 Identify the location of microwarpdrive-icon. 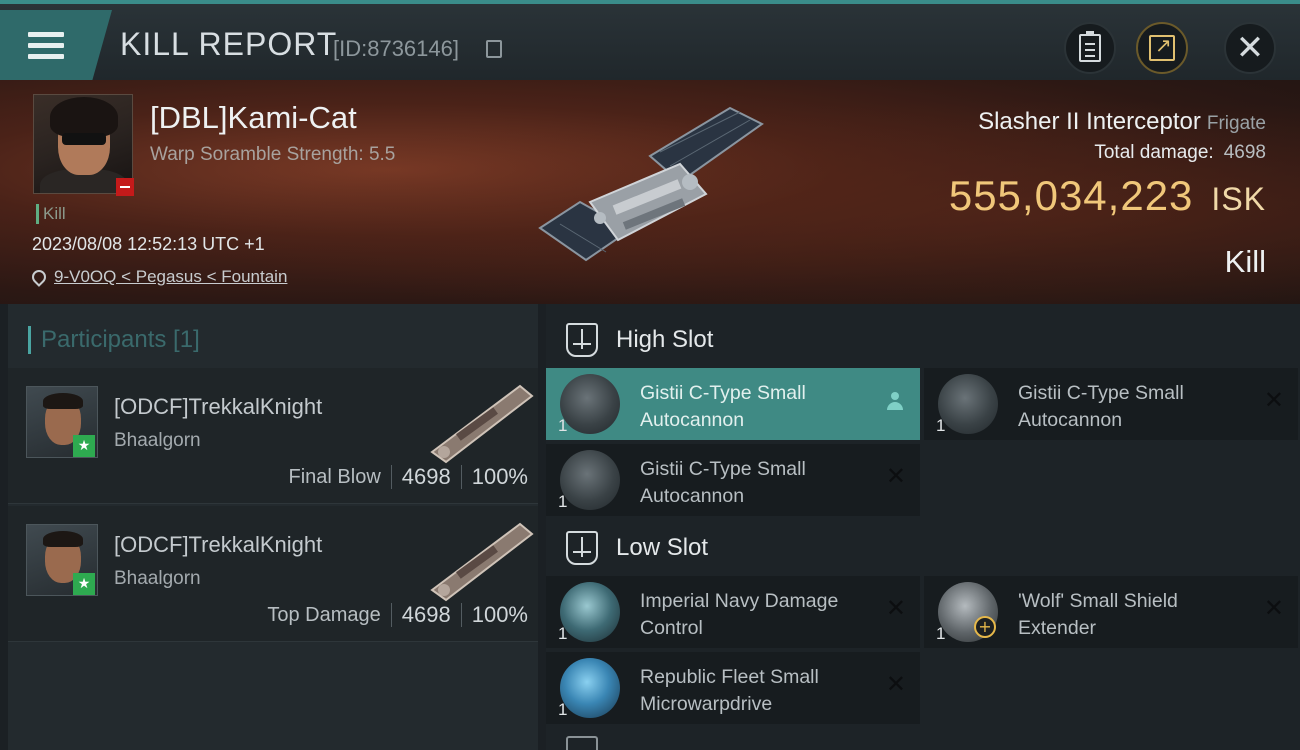
(590, 688).